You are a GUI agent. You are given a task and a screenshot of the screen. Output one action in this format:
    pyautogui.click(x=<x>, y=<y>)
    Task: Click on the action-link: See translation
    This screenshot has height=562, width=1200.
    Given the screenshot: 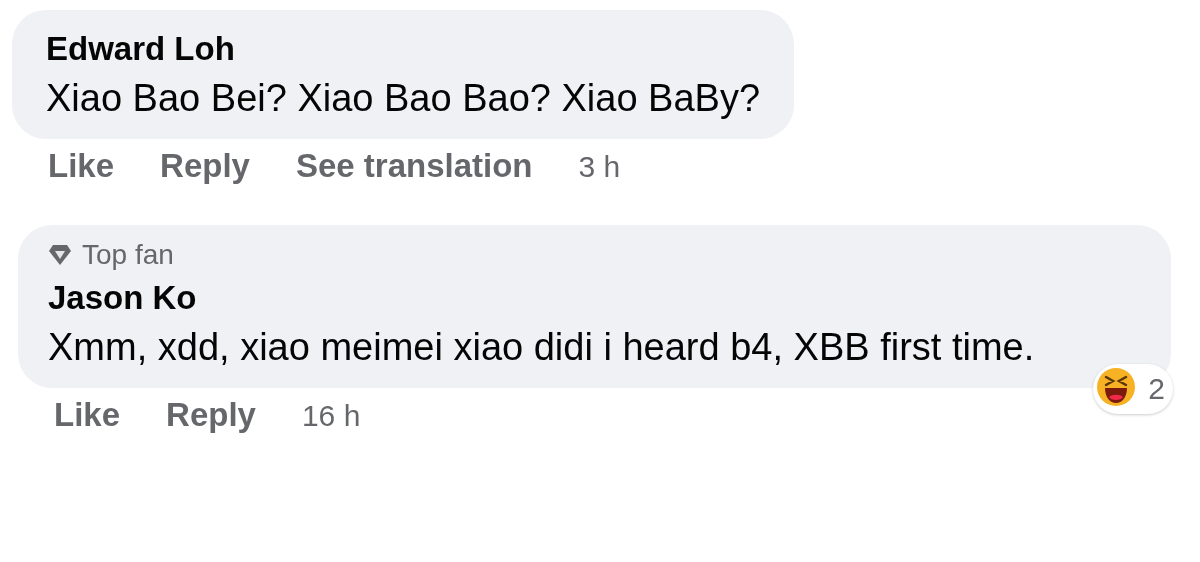 What is the action you would take?
    pyautogui.click(x=414, y=166)
    